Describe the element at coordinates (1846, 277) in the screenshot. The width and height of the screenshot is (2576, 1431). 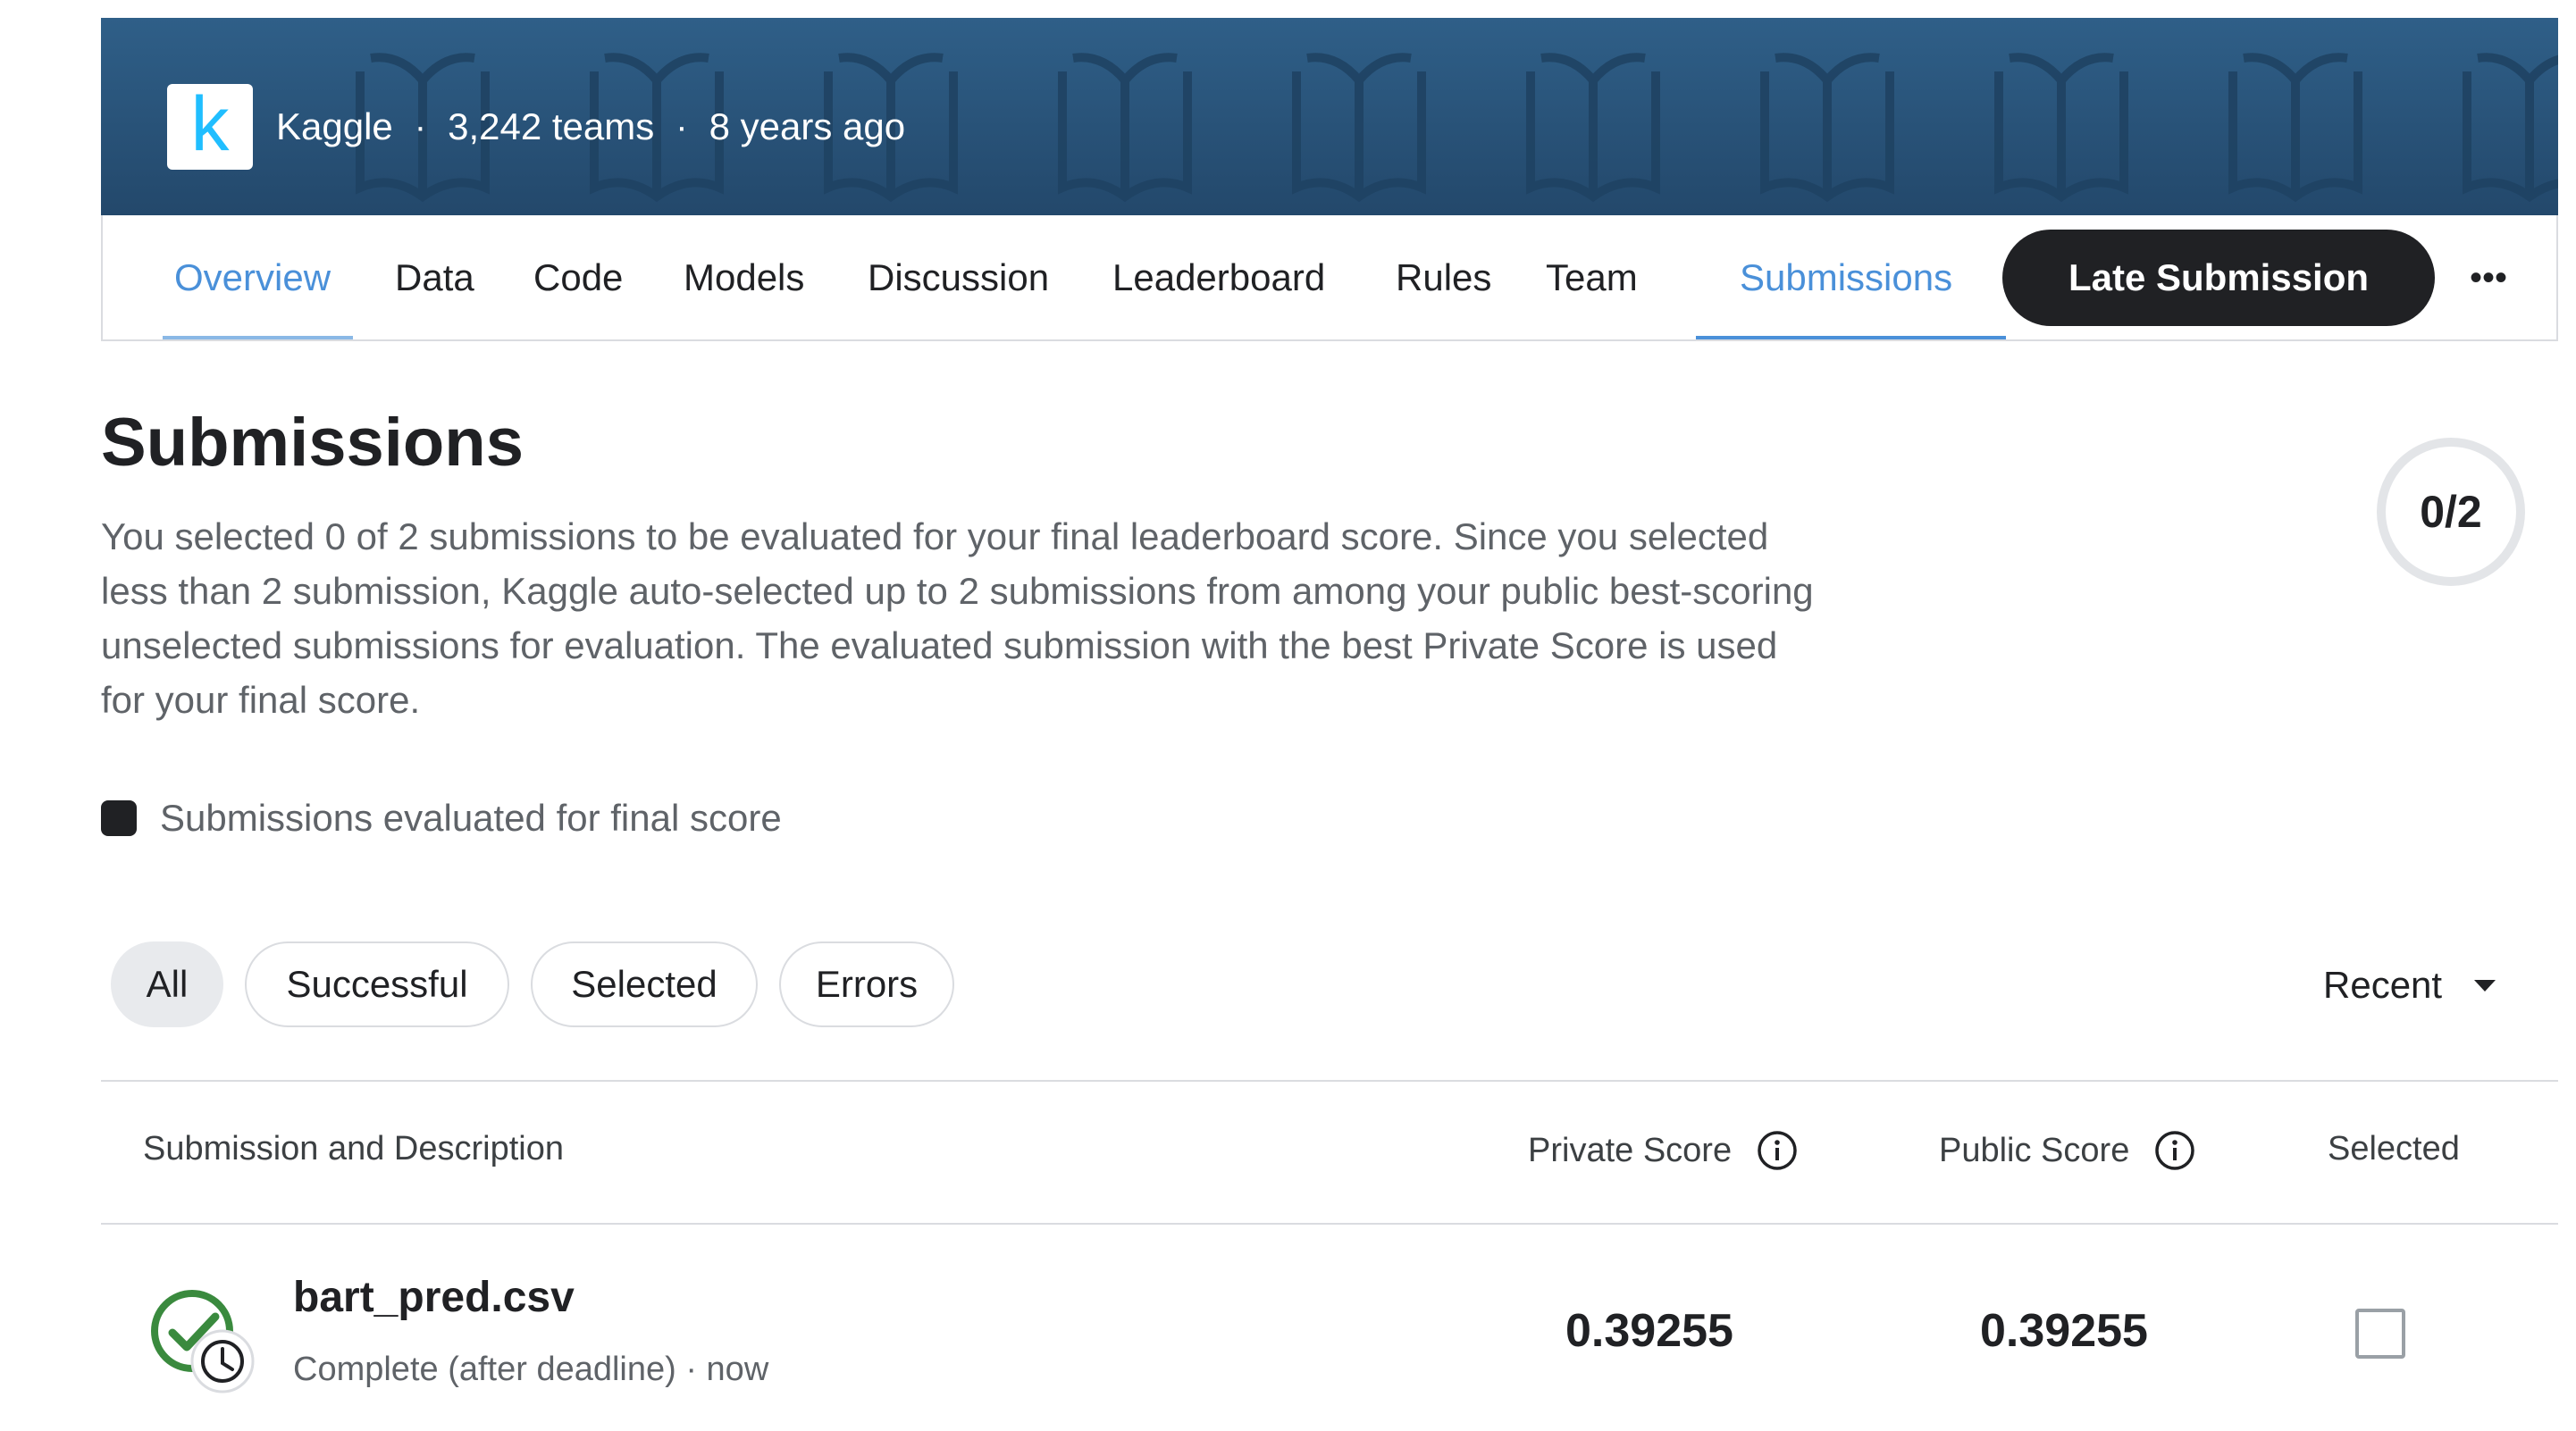
I see `tab-submissions: Submissions` at that location.